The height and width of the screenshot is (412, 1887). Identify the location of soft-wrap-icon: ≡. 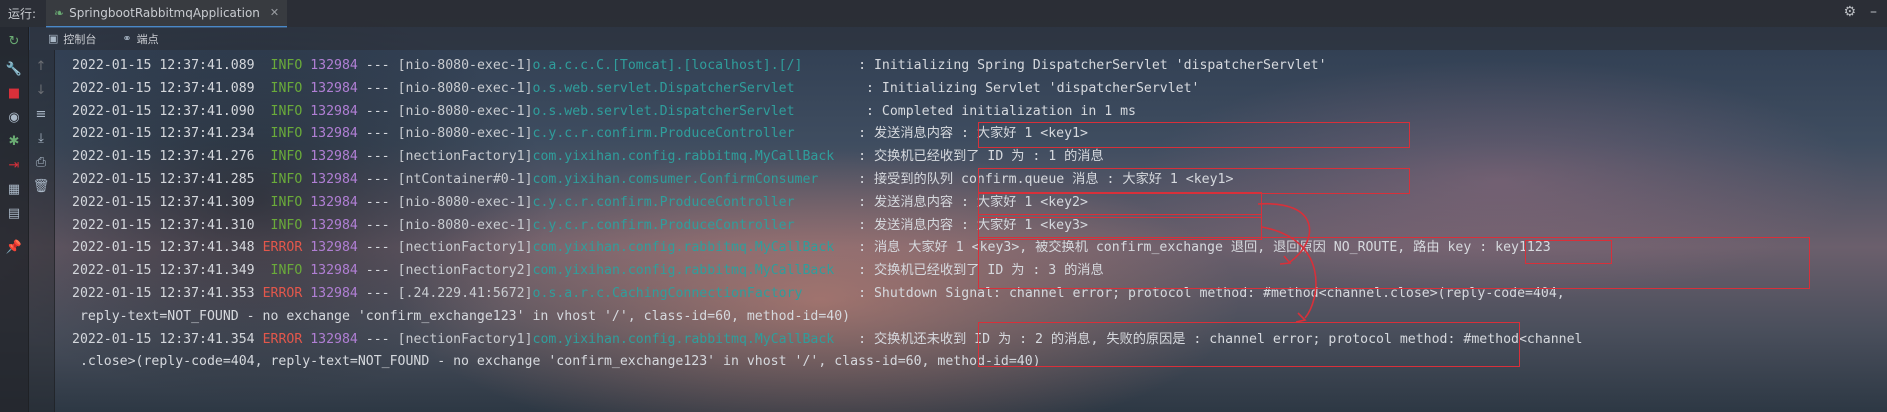
(41, 114).